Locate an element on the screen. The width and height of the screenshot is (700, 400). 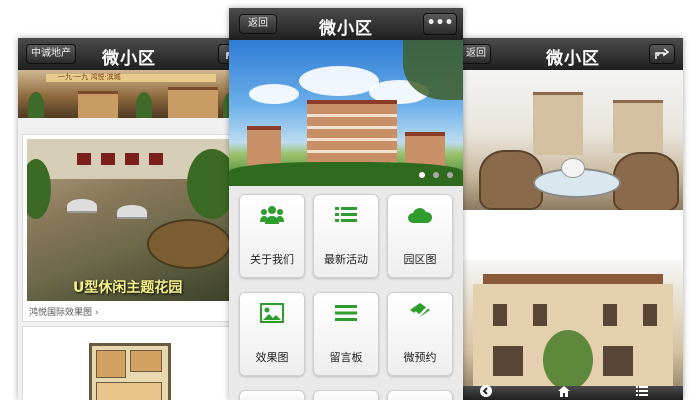
floor-plan-image is located at coordinates (130, 371).